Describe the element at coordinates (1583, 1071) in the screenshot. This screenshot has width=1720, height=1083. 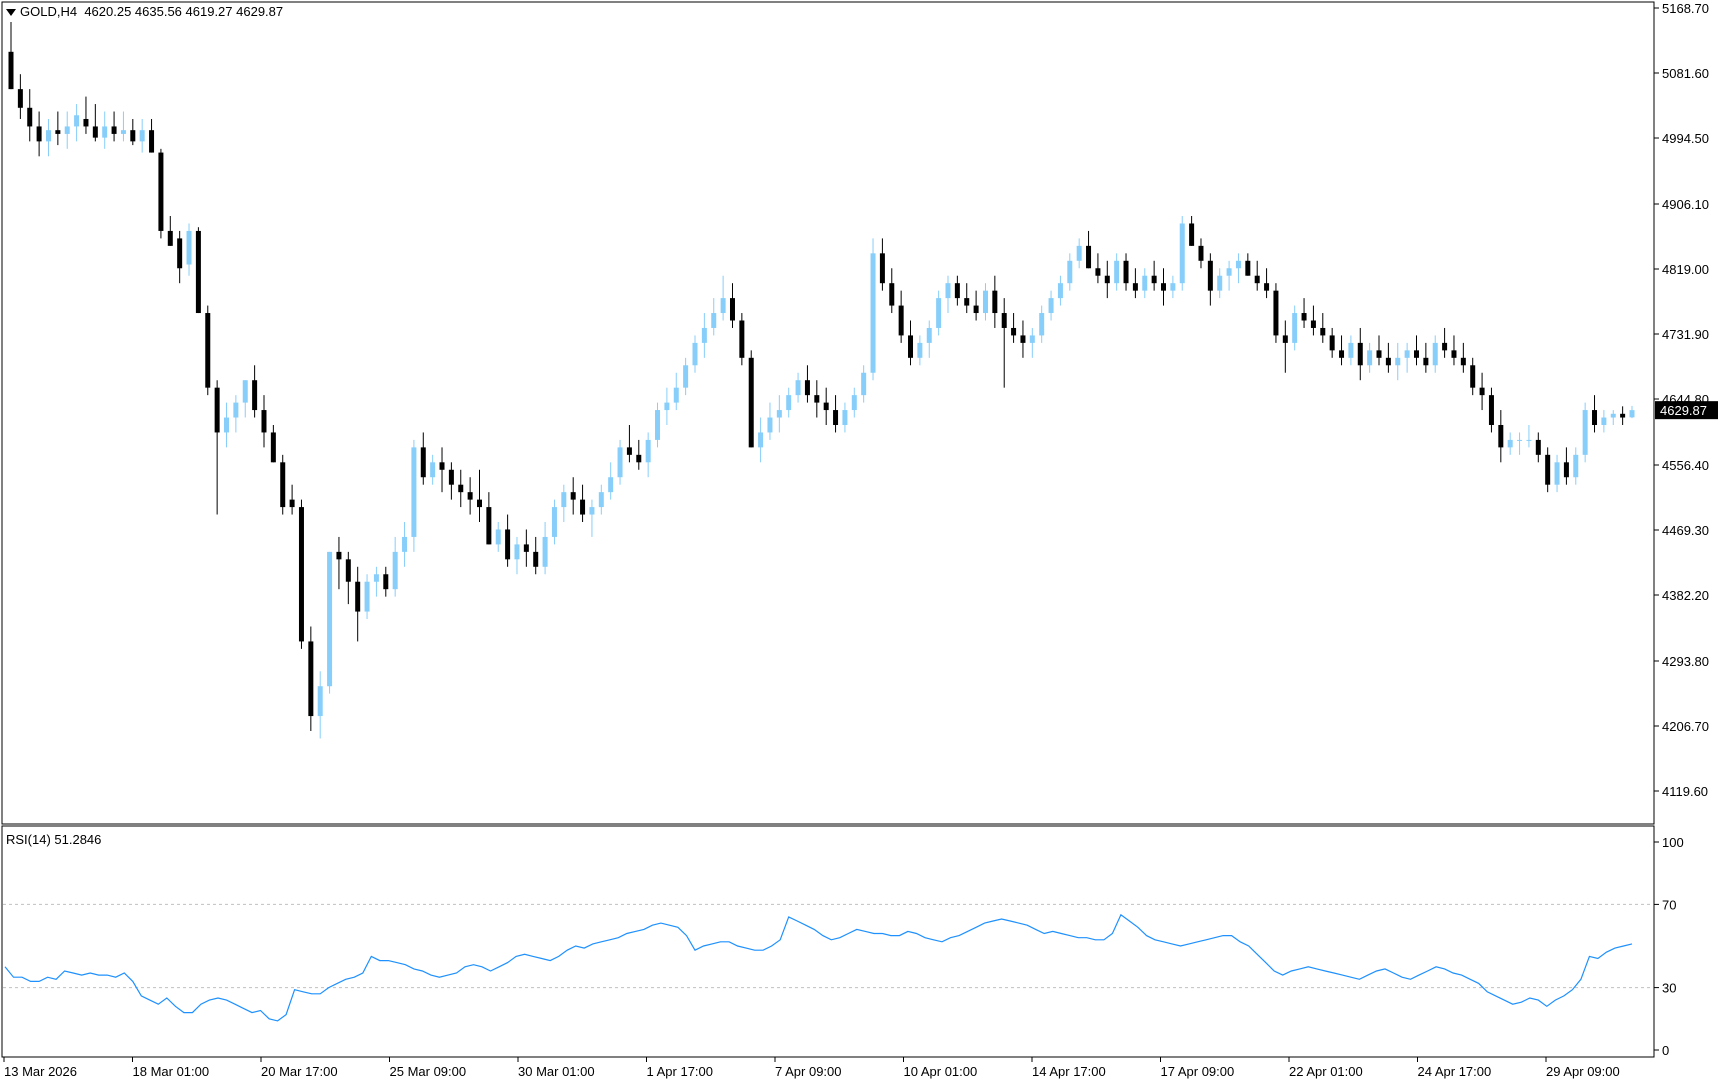
I see `time-tick-label: 29 Apr 09:00` at that location.